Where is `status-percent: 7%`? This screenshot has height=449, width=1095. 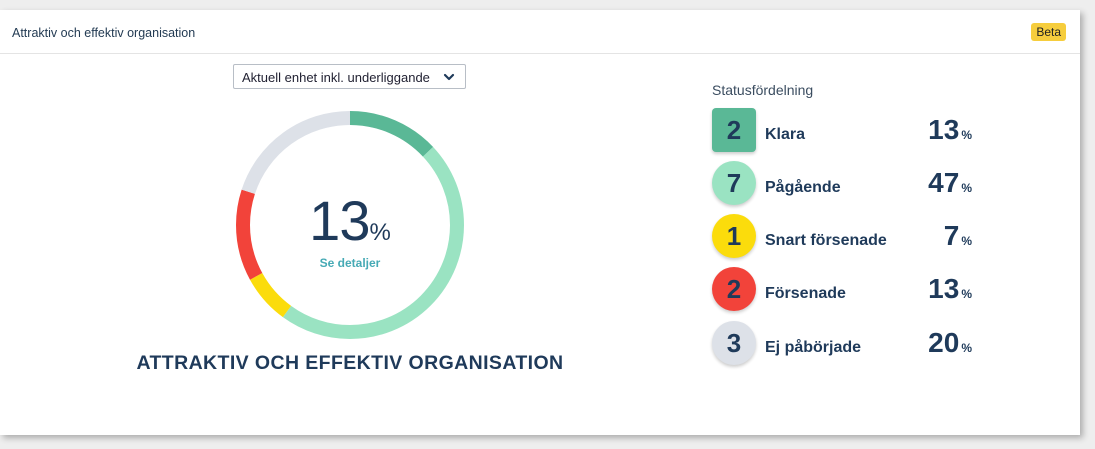 status-percent: 7% is located at coordinates (958, 236).